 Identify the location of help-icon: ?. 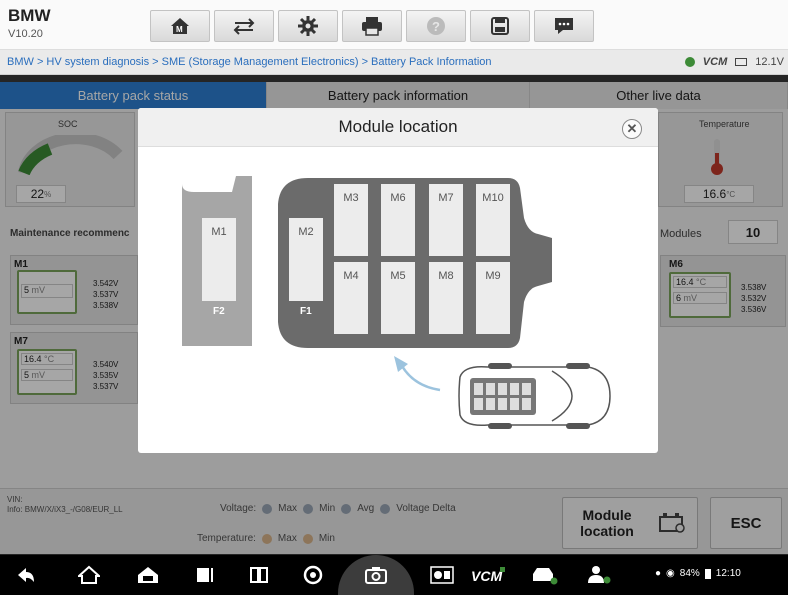
(436, 26).